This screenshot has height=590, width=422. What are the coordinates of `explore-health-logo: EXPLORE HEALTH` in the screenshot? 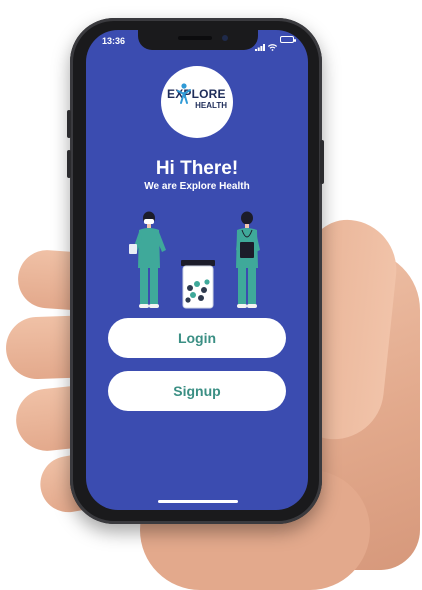 It's located at (197, 102).